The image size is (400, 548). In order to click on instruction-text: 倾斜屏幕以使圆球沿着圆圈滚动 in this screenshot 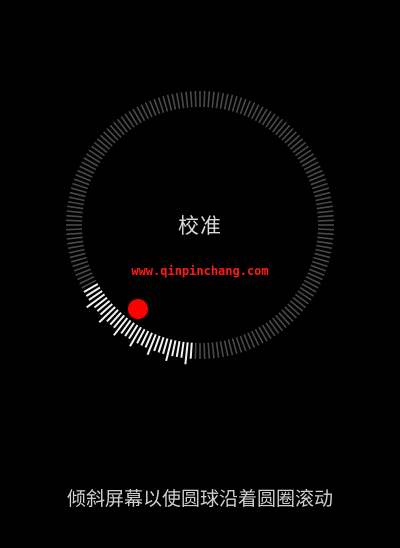, I will do `click(199, 499)`.